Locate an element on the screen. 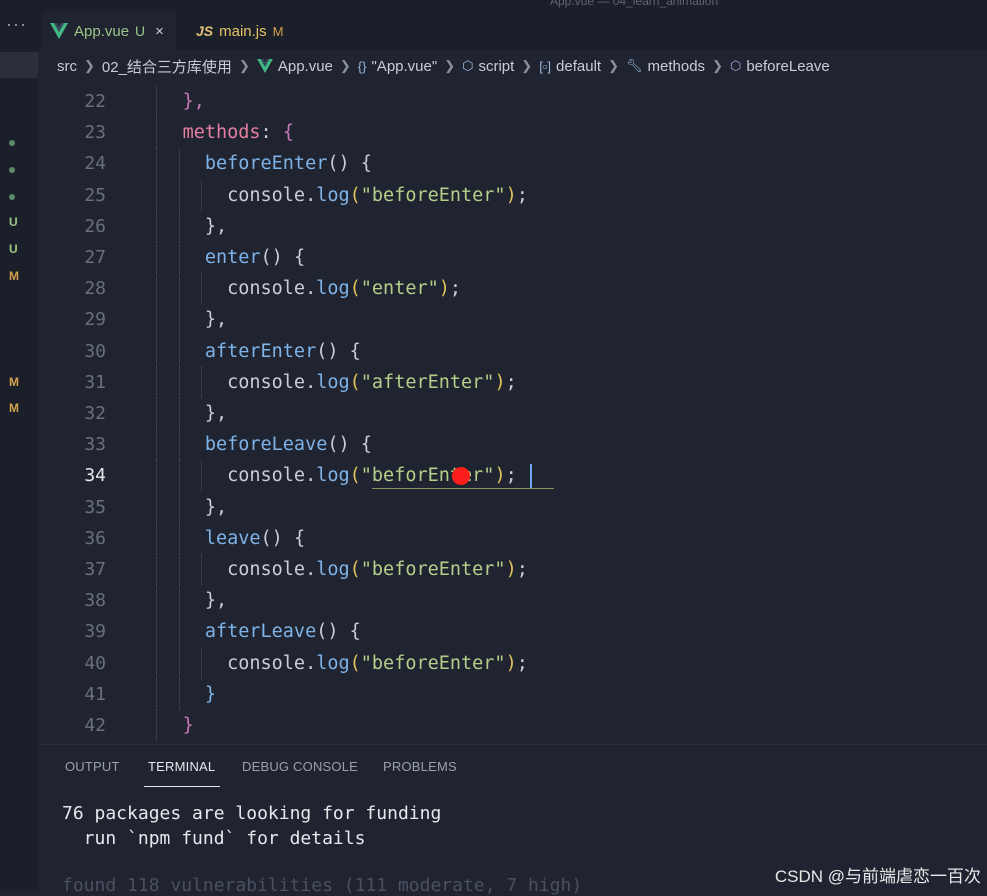 The width and height of the screenshot is (987, 896). code-text: } is located at coordinates (177, 694).